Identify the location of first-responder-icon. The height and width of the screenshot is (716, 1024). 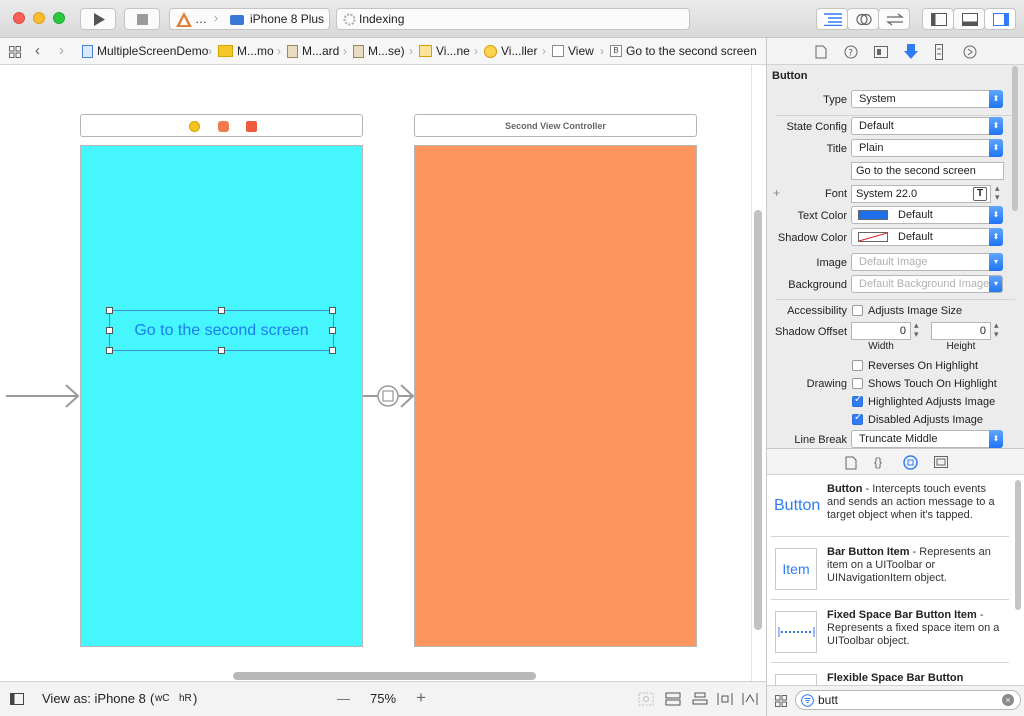
(223, 126).